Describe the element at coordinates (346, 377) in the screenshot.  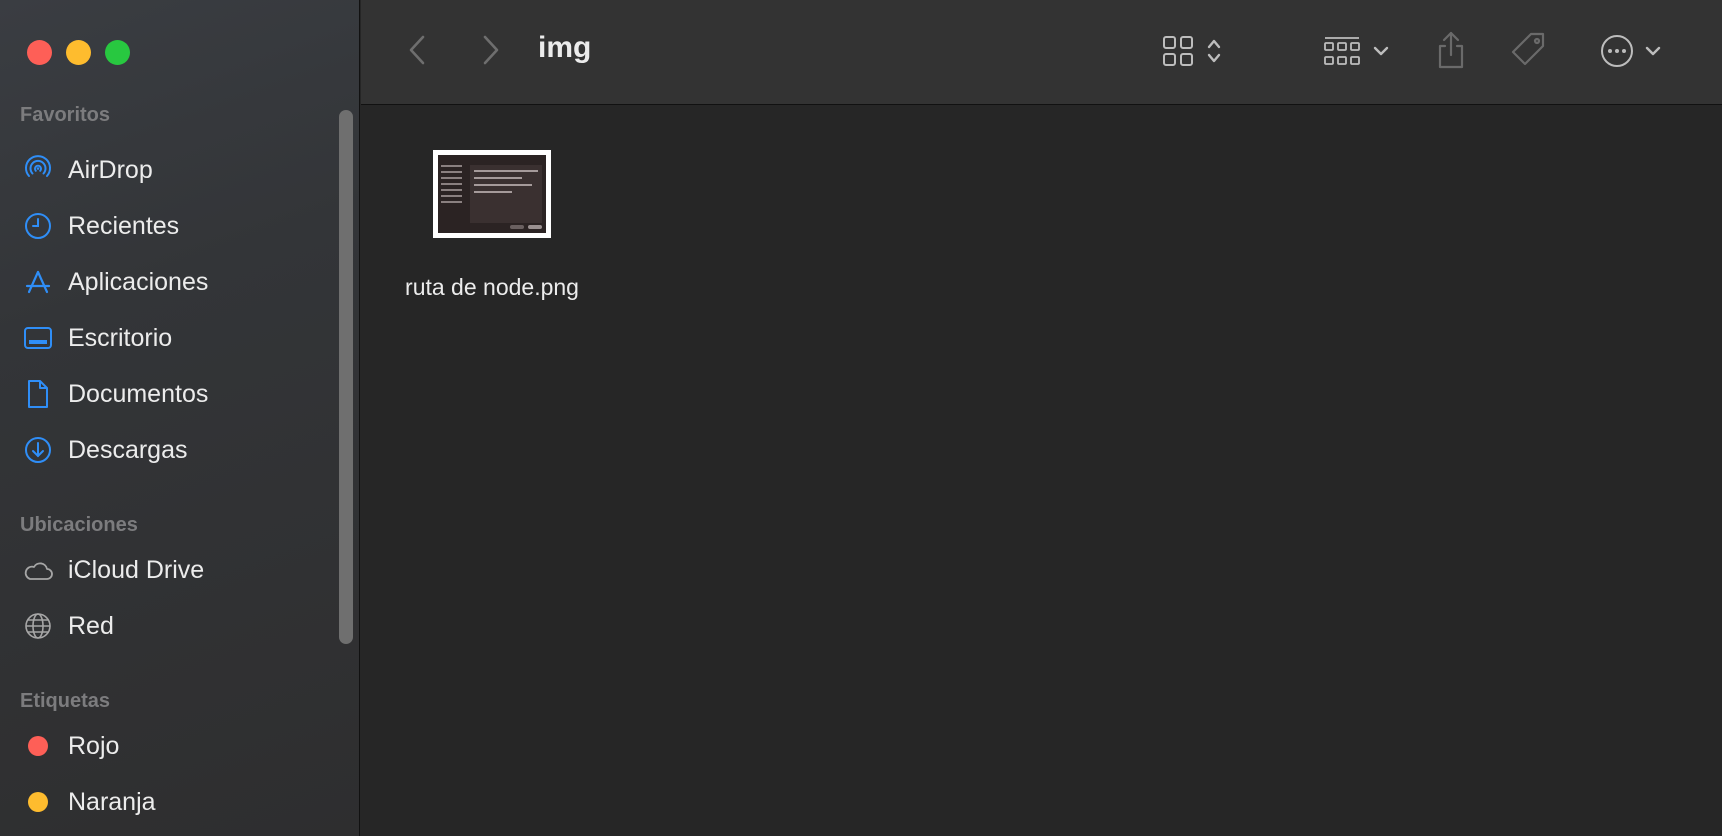
I see `sidebar-scrollbar` at that location.